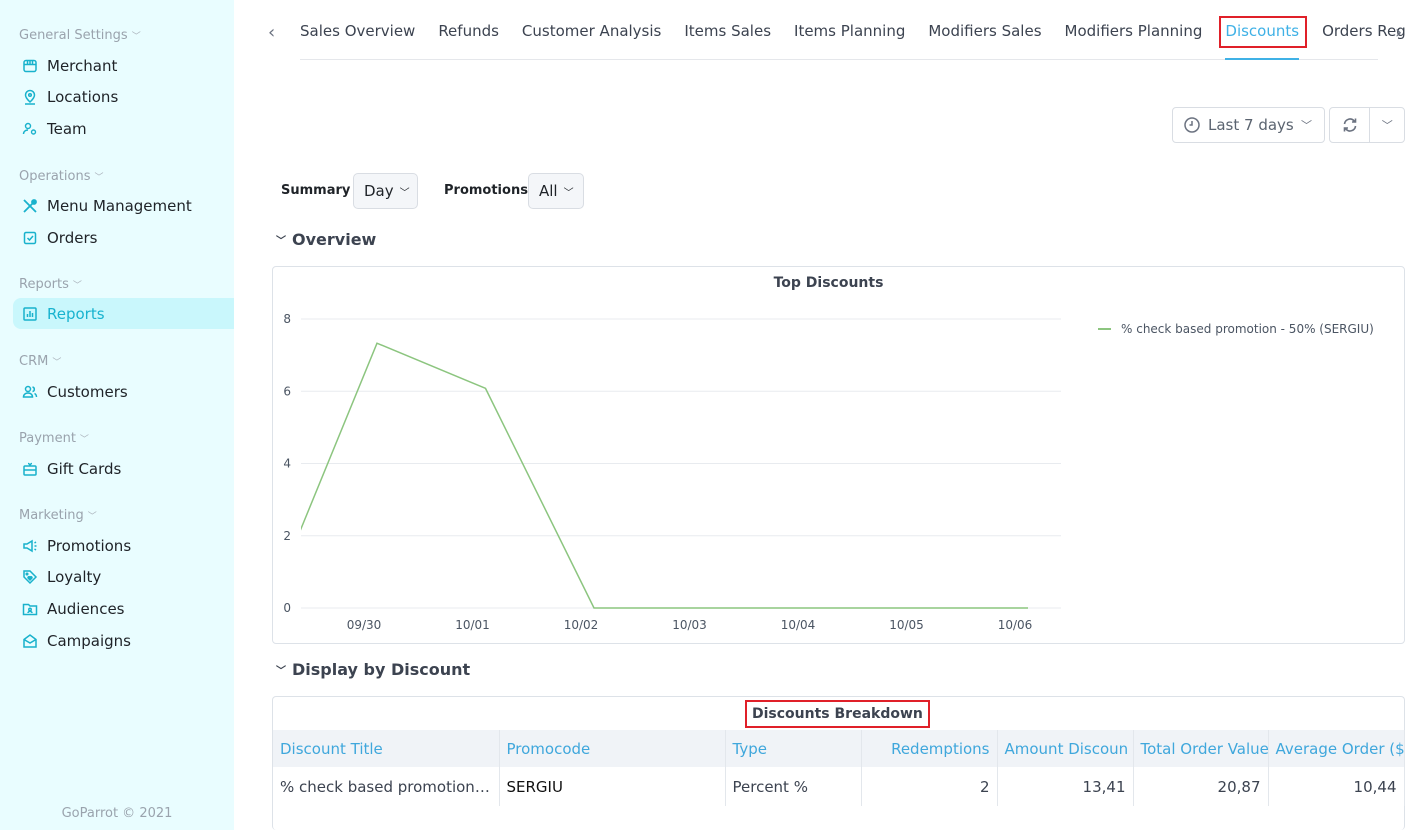  I want to click on y-tick-label: 4, so click(287, 464).